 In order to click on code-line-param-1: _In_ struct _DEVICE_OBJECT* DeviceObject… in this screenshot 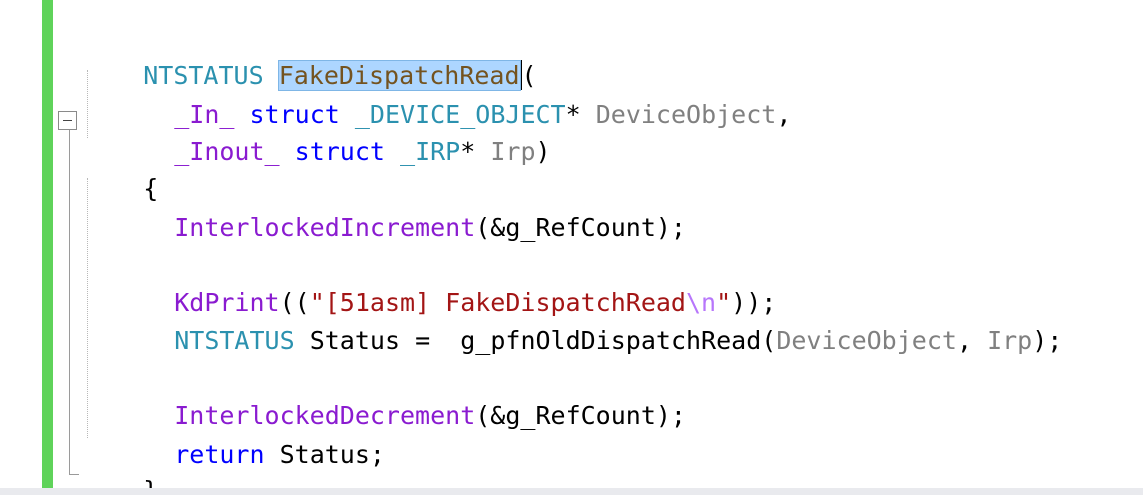, I will do `click(452, 98)`.